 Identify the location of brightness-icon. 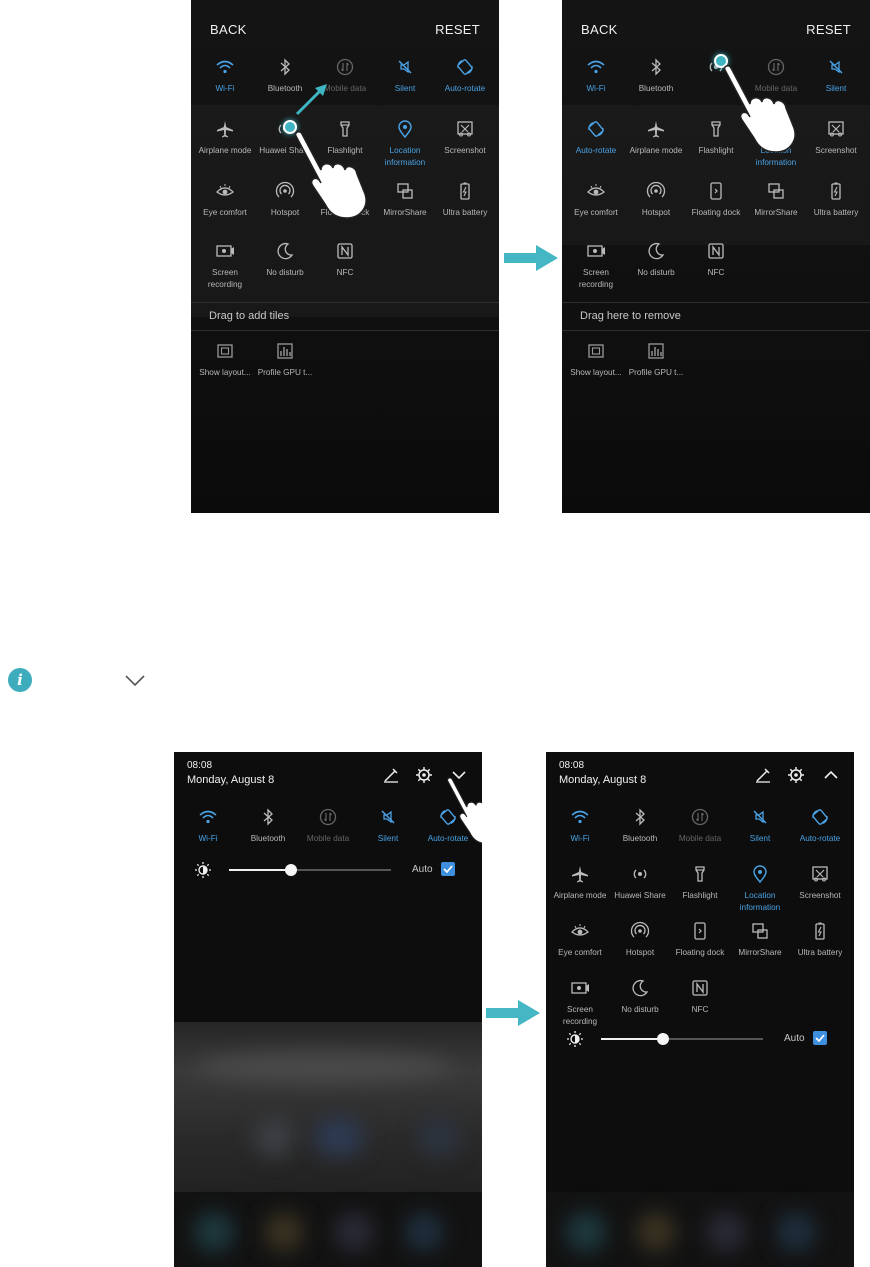
(575, 1039).